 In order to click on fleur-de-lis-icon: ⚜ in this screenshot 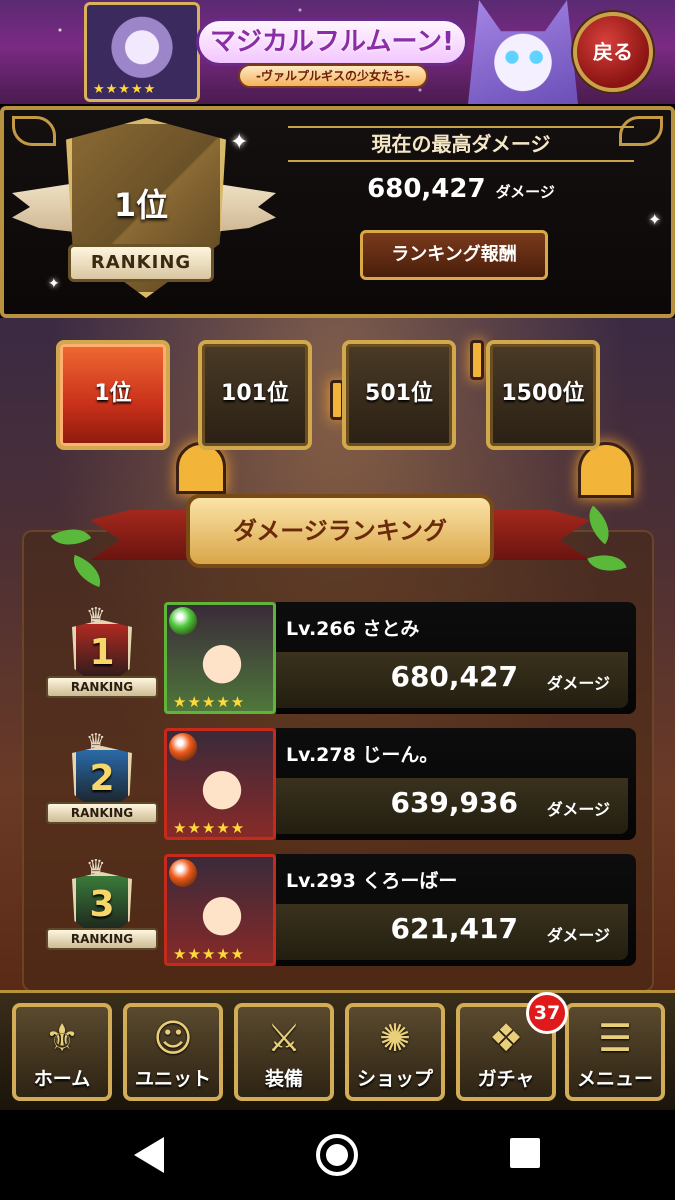, I will do `click(62, 1038)`.